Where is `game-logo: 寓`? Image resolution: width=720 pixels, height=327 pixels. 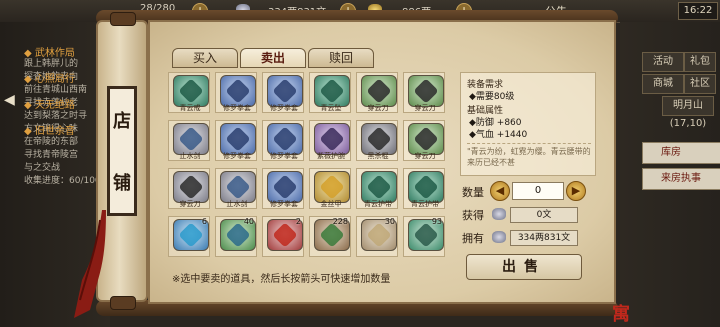 game-logo: 寓 is located at coordinates (621, 314).